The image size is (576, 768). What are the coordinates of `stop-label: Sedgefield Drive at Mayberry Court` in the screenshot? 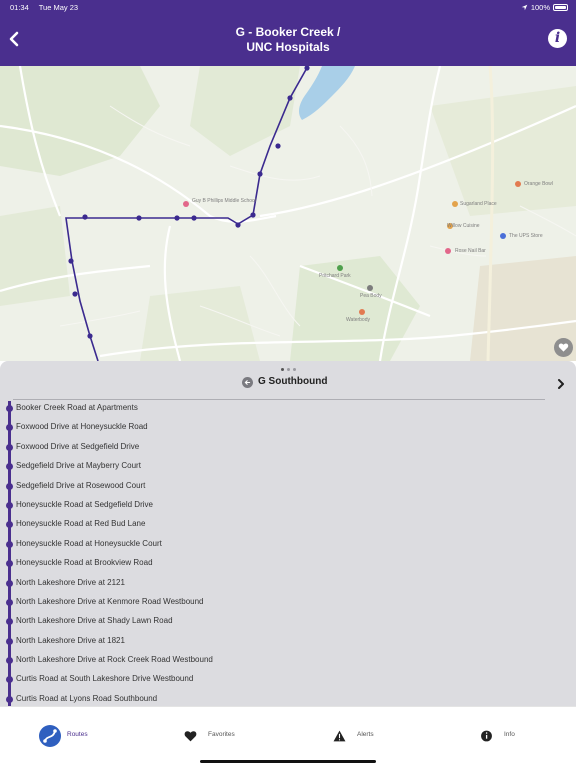 It's located at (78, 466).